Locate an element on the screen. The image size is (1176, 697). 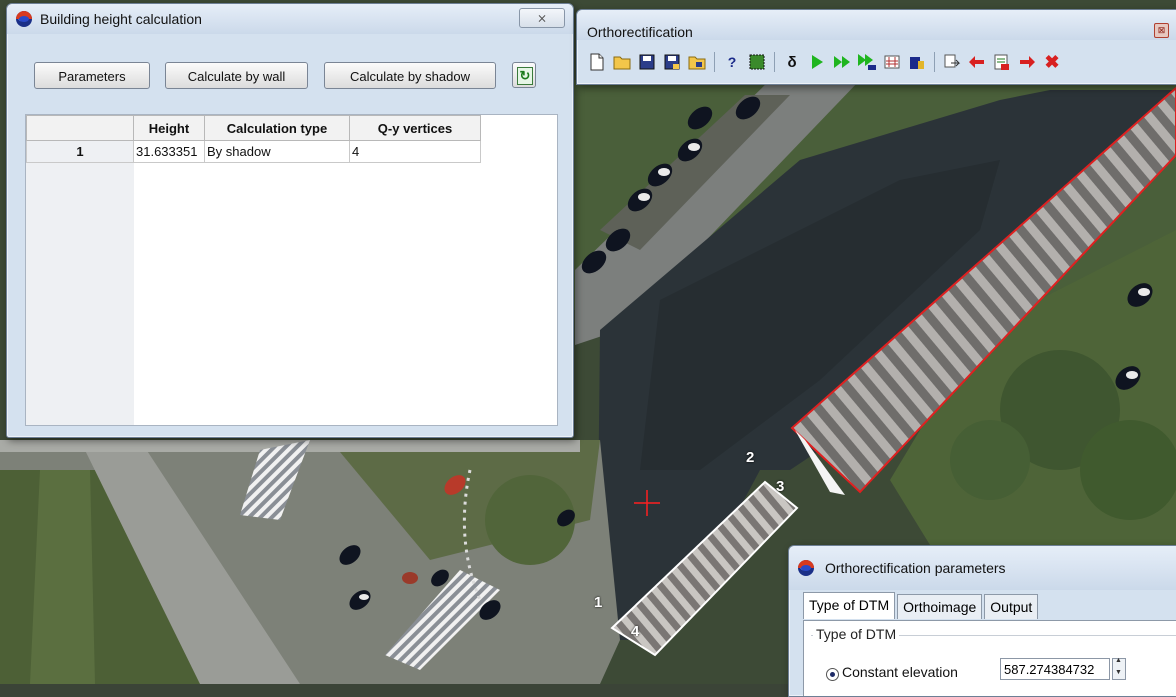
calculation-type-cell: By shadow is located at coordinates (277, 151).